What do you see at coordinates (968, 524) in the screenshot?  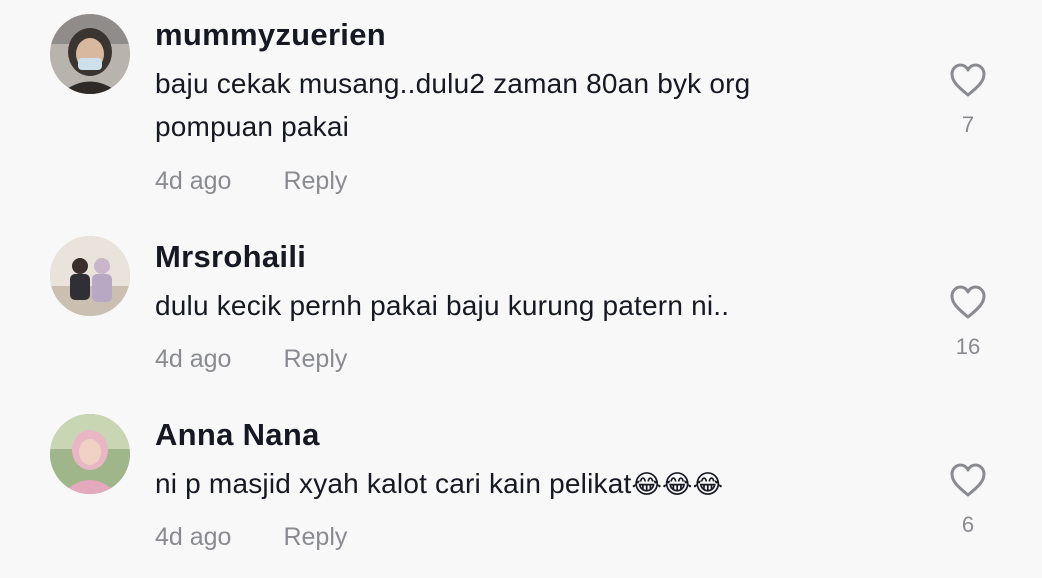 I see `like-count: 6` at bounding box center [968, 524].